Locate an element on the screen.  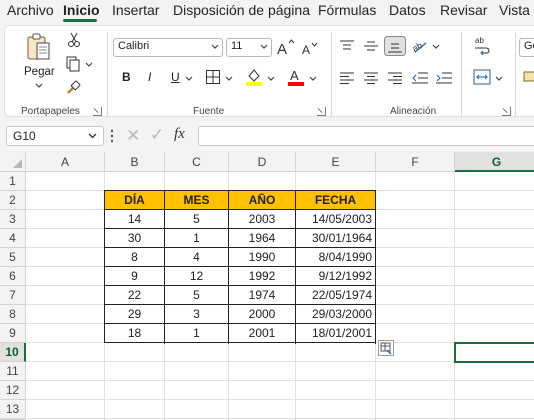
tab-disposicion-de-pagina: Disposición de página is located at coordinates (241, 10).